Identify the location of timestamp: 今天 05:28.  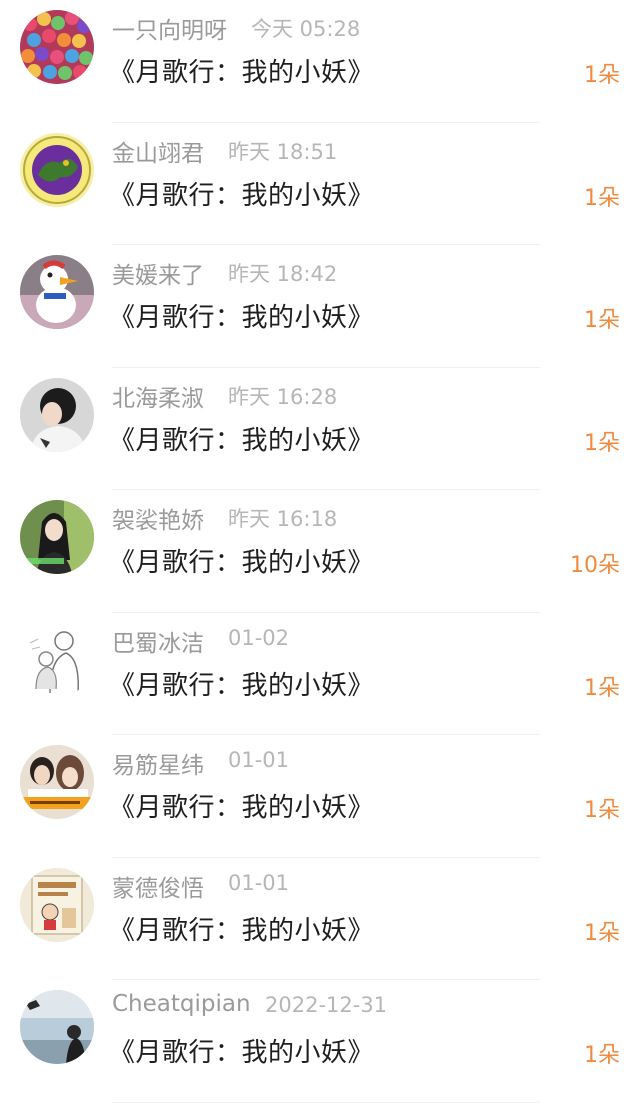
(306, 29).